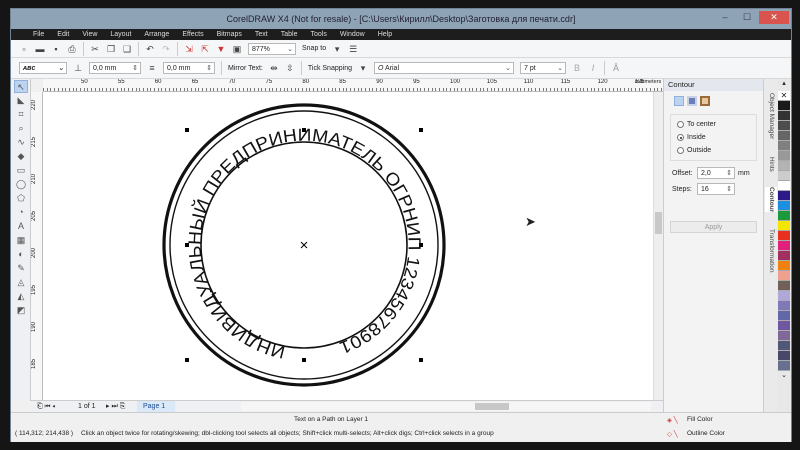  Describe the element at coordinates (716, 189) in the screenshot. I see `steps-input: 16 ⇕` at that location.